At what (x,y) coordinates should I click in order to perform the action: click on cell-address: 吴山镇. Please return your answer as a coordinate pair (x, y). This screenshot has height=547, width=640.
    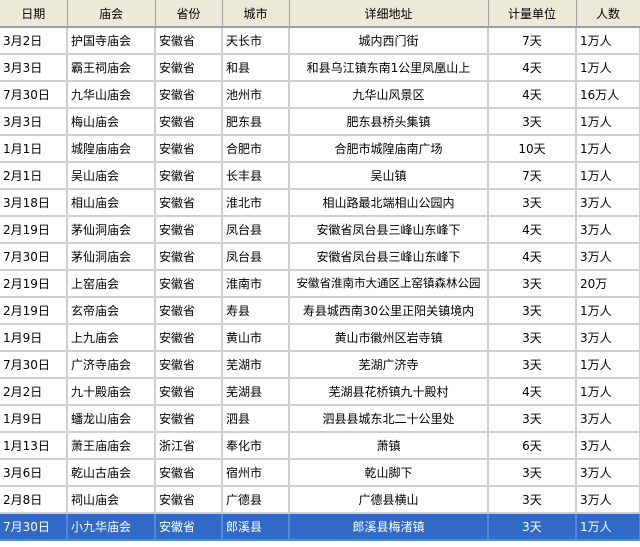
    Looking at the image, I should click on (389, 176).